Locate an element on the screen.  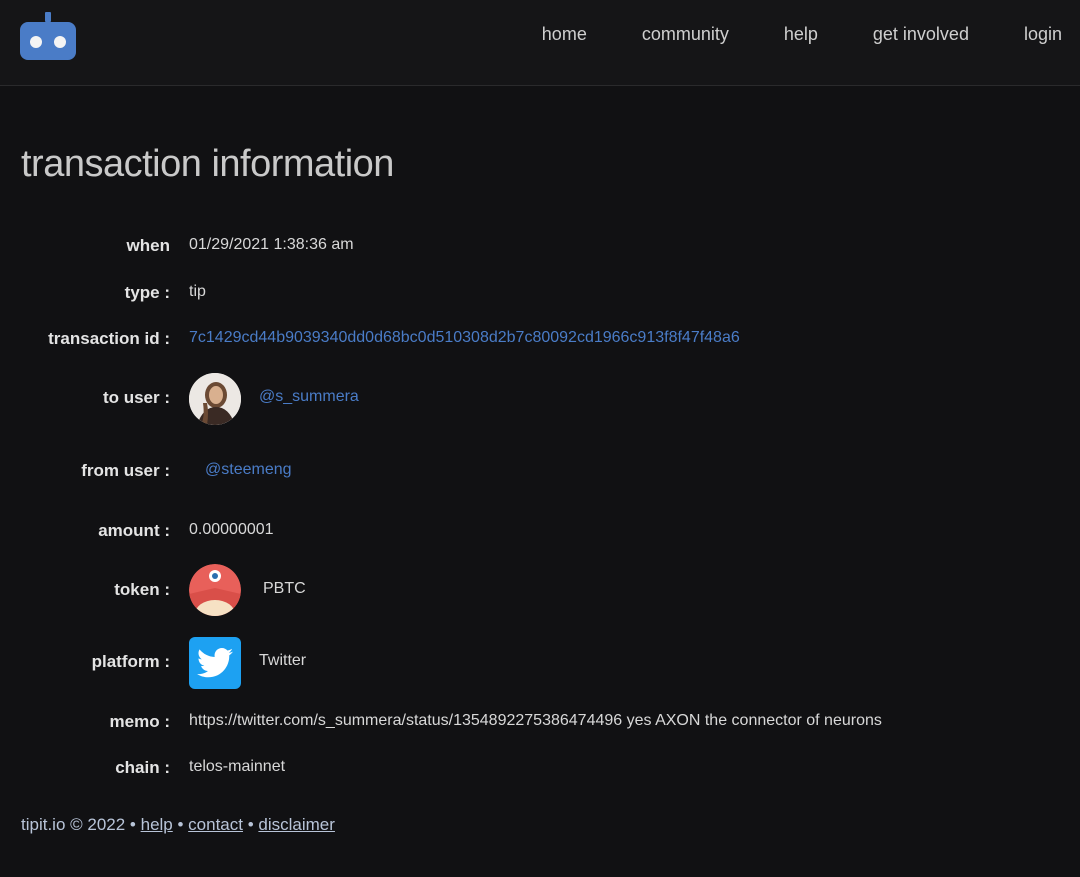
main-nav: home community help get involved login is located at coordinates (802, 34).